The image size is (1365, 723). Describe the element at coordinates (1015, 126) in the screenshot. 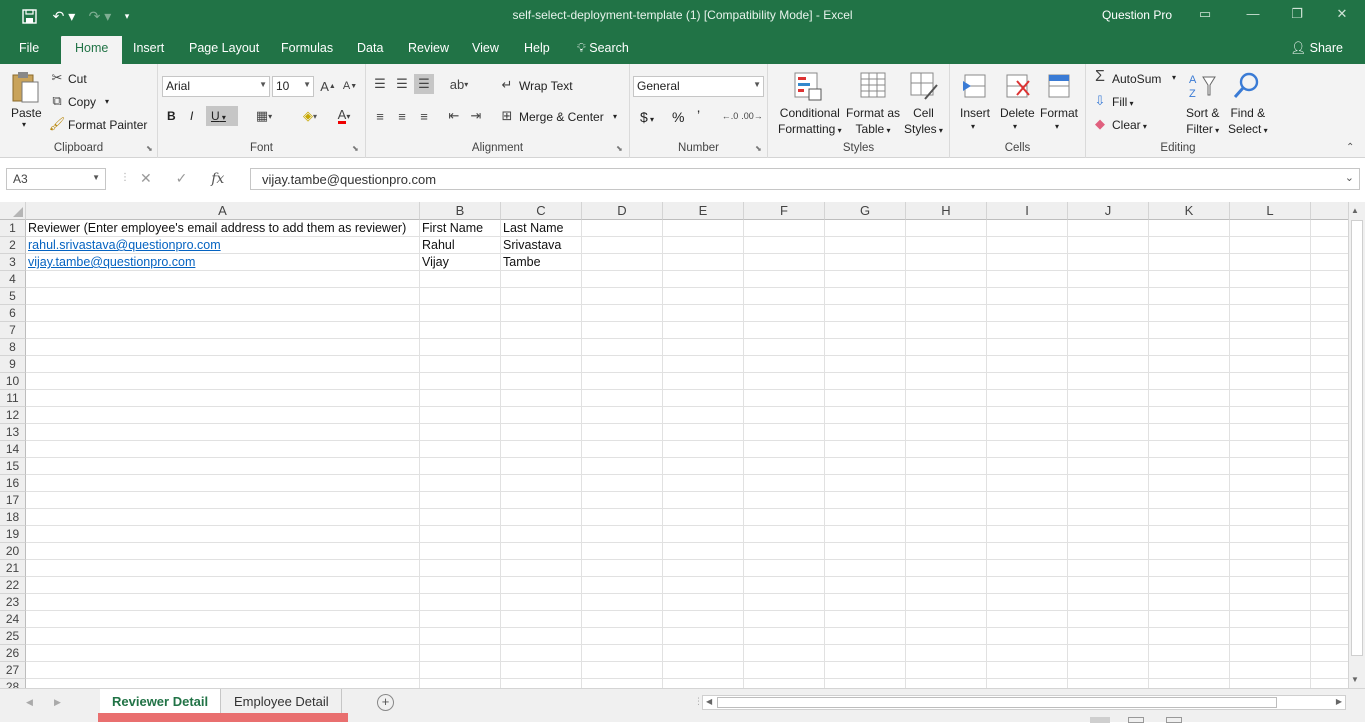

I see `delete-dropdown-icon: ▾` at that location.